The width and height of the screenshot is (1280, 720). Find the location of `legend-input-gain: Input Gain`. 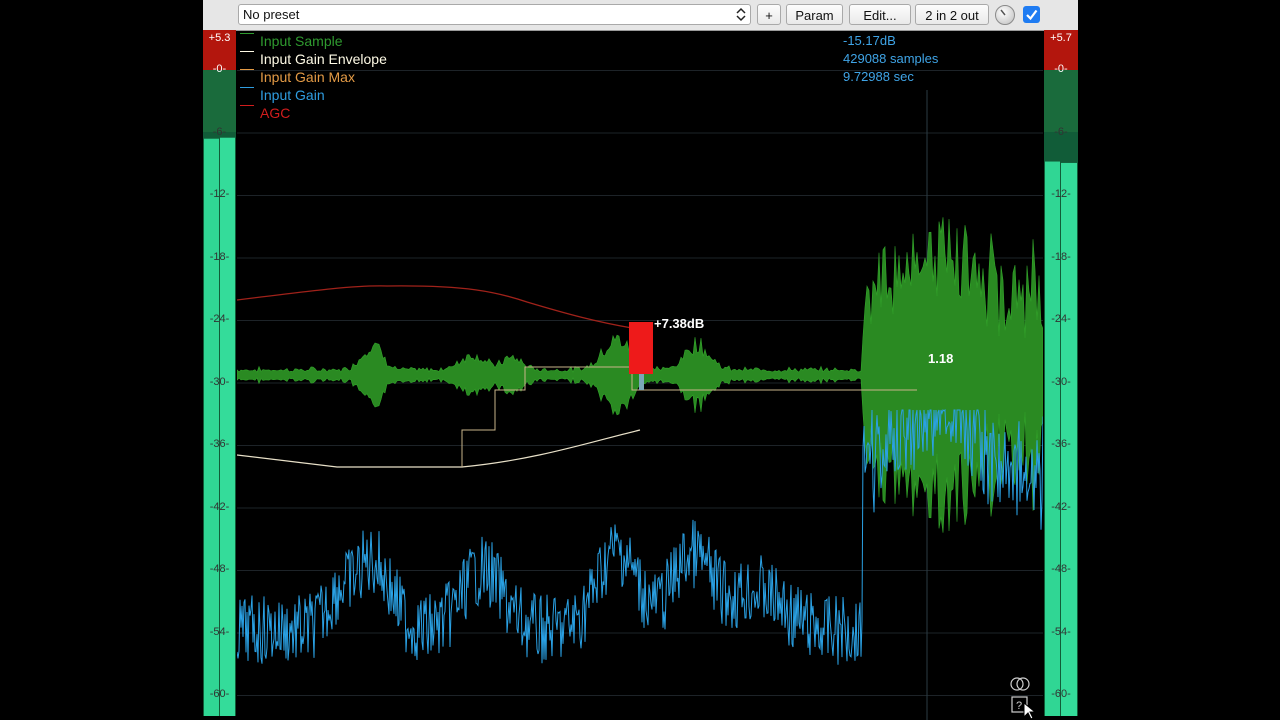

legend-input-gain: Input Gain is located at coordinates (282, 95).